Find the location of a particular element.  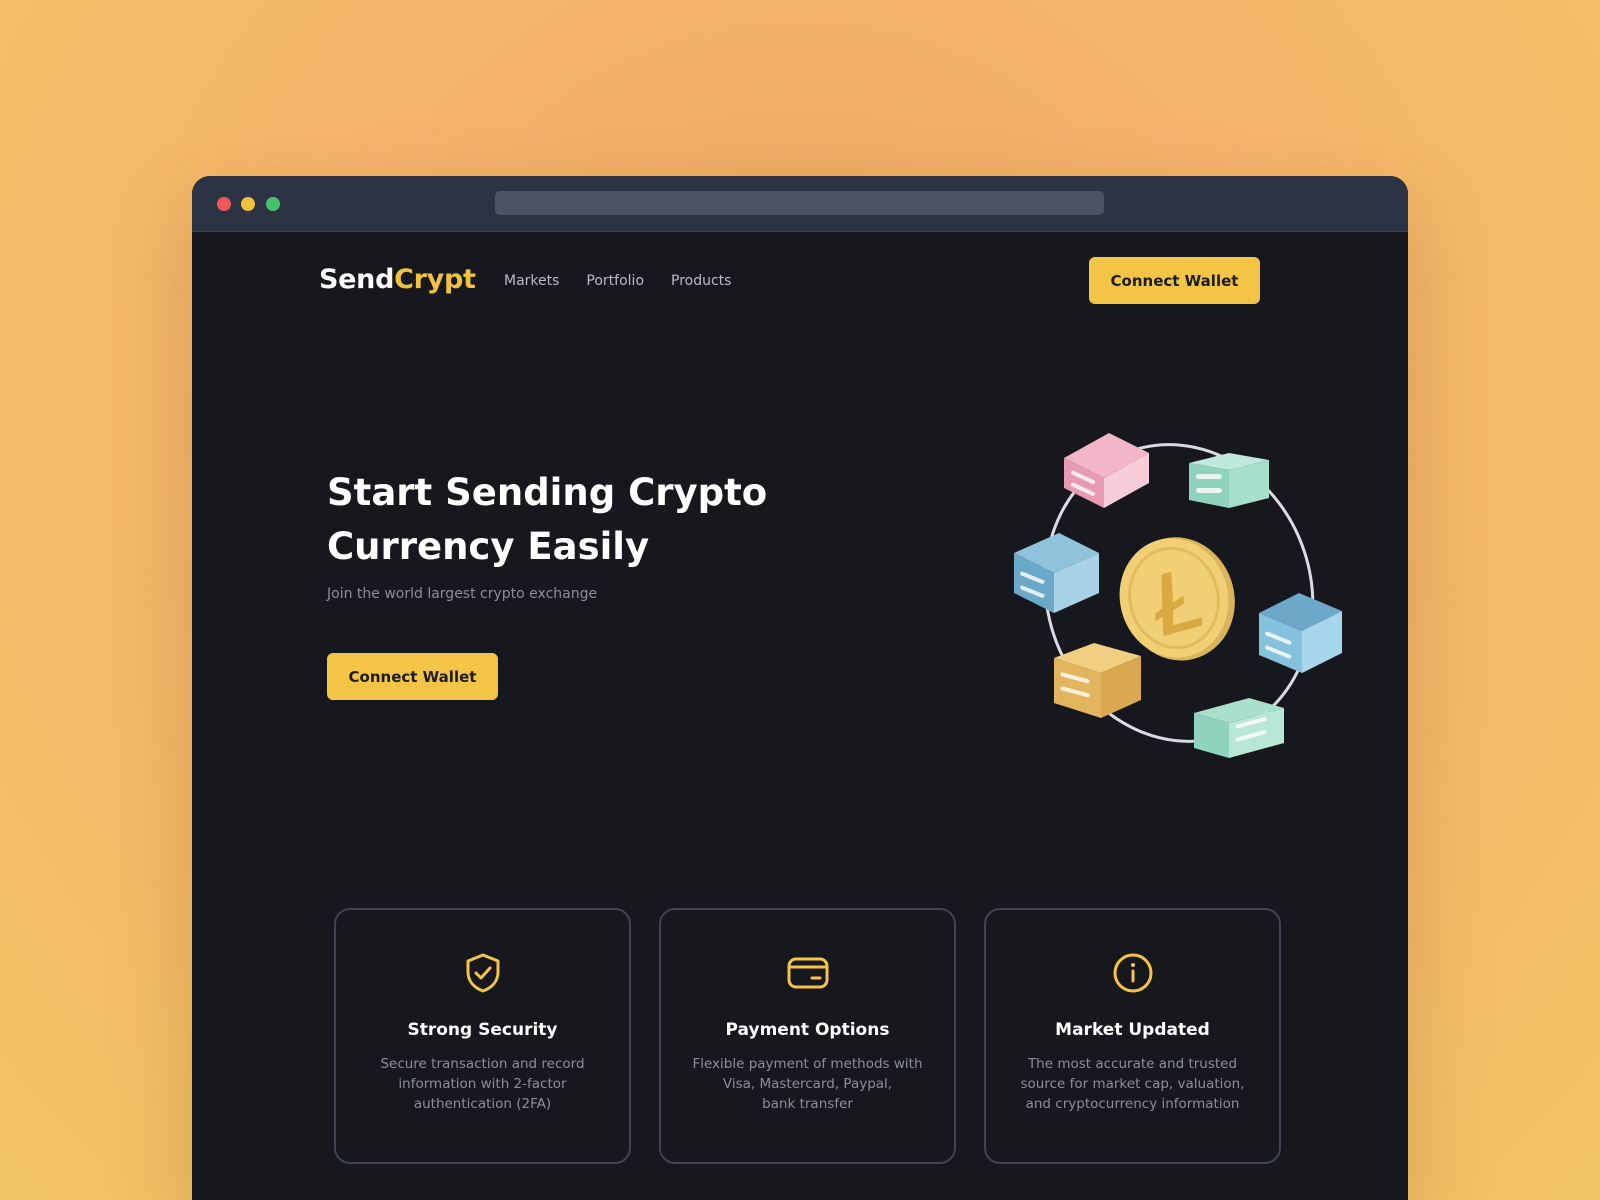

address-bar is located at coordinates (799, 203).